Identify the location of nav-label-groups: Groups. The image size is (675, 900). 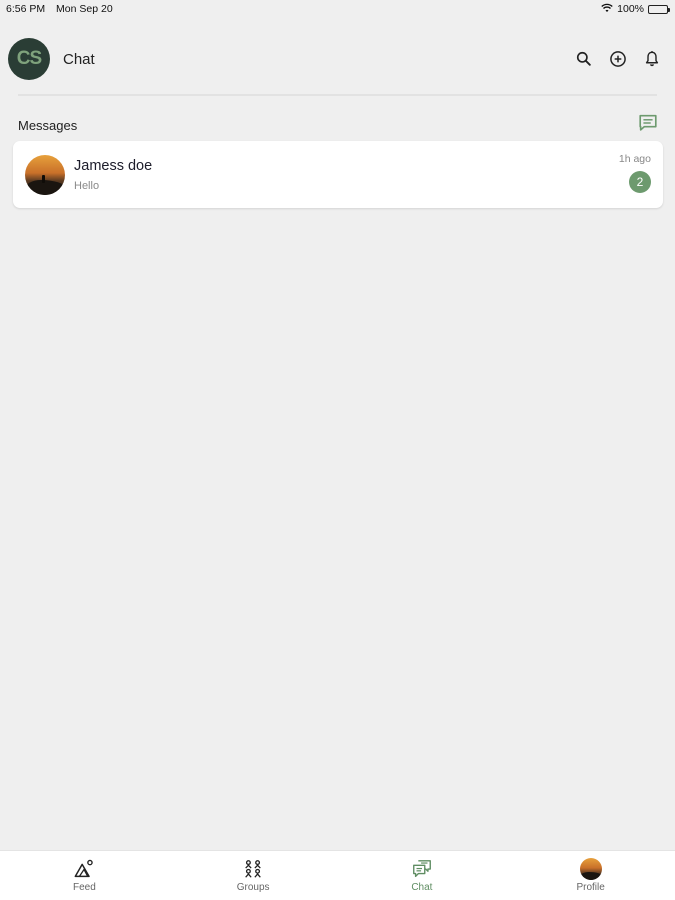
(253, 887).